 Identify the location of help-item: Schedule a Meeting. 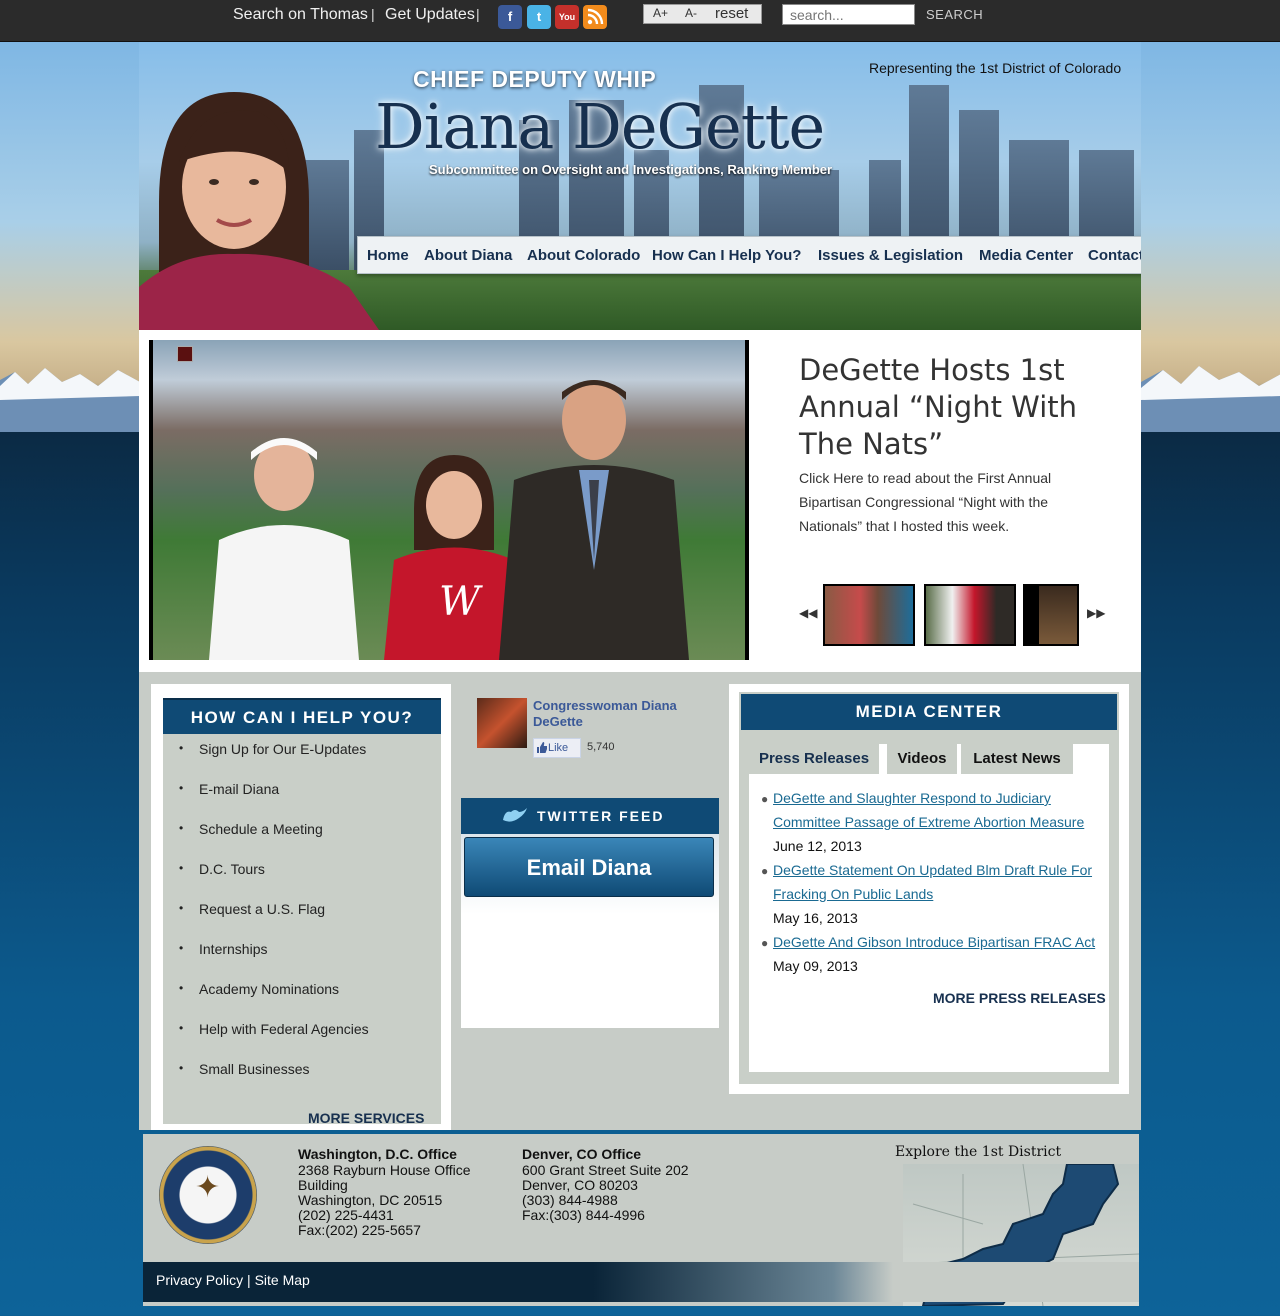
(261, 829).